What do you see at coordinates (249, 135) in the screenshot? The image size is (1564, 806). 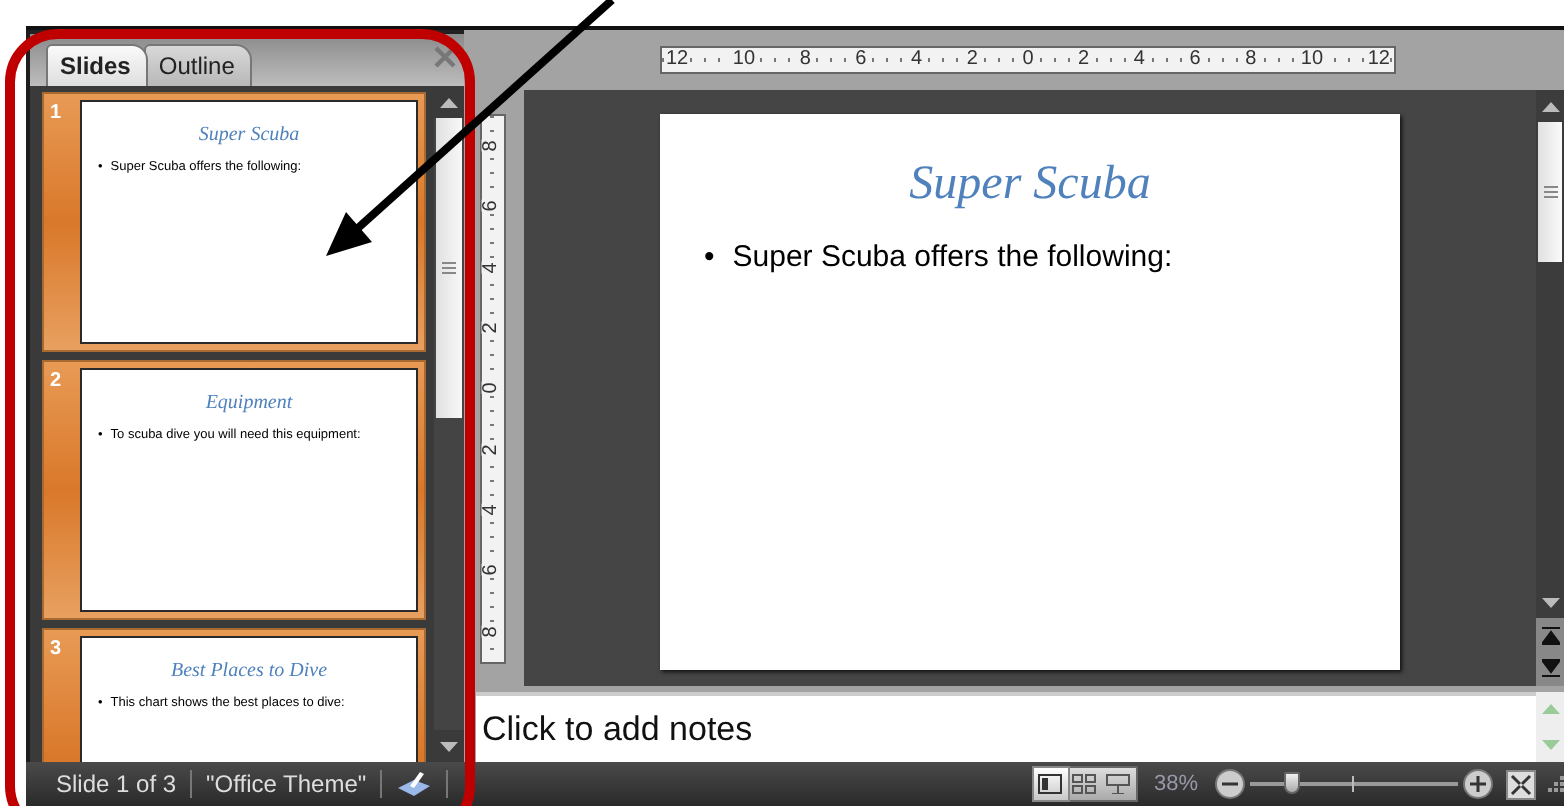 I see `thumbnail-title: Super Scuba` at bounding box center [249, 135].